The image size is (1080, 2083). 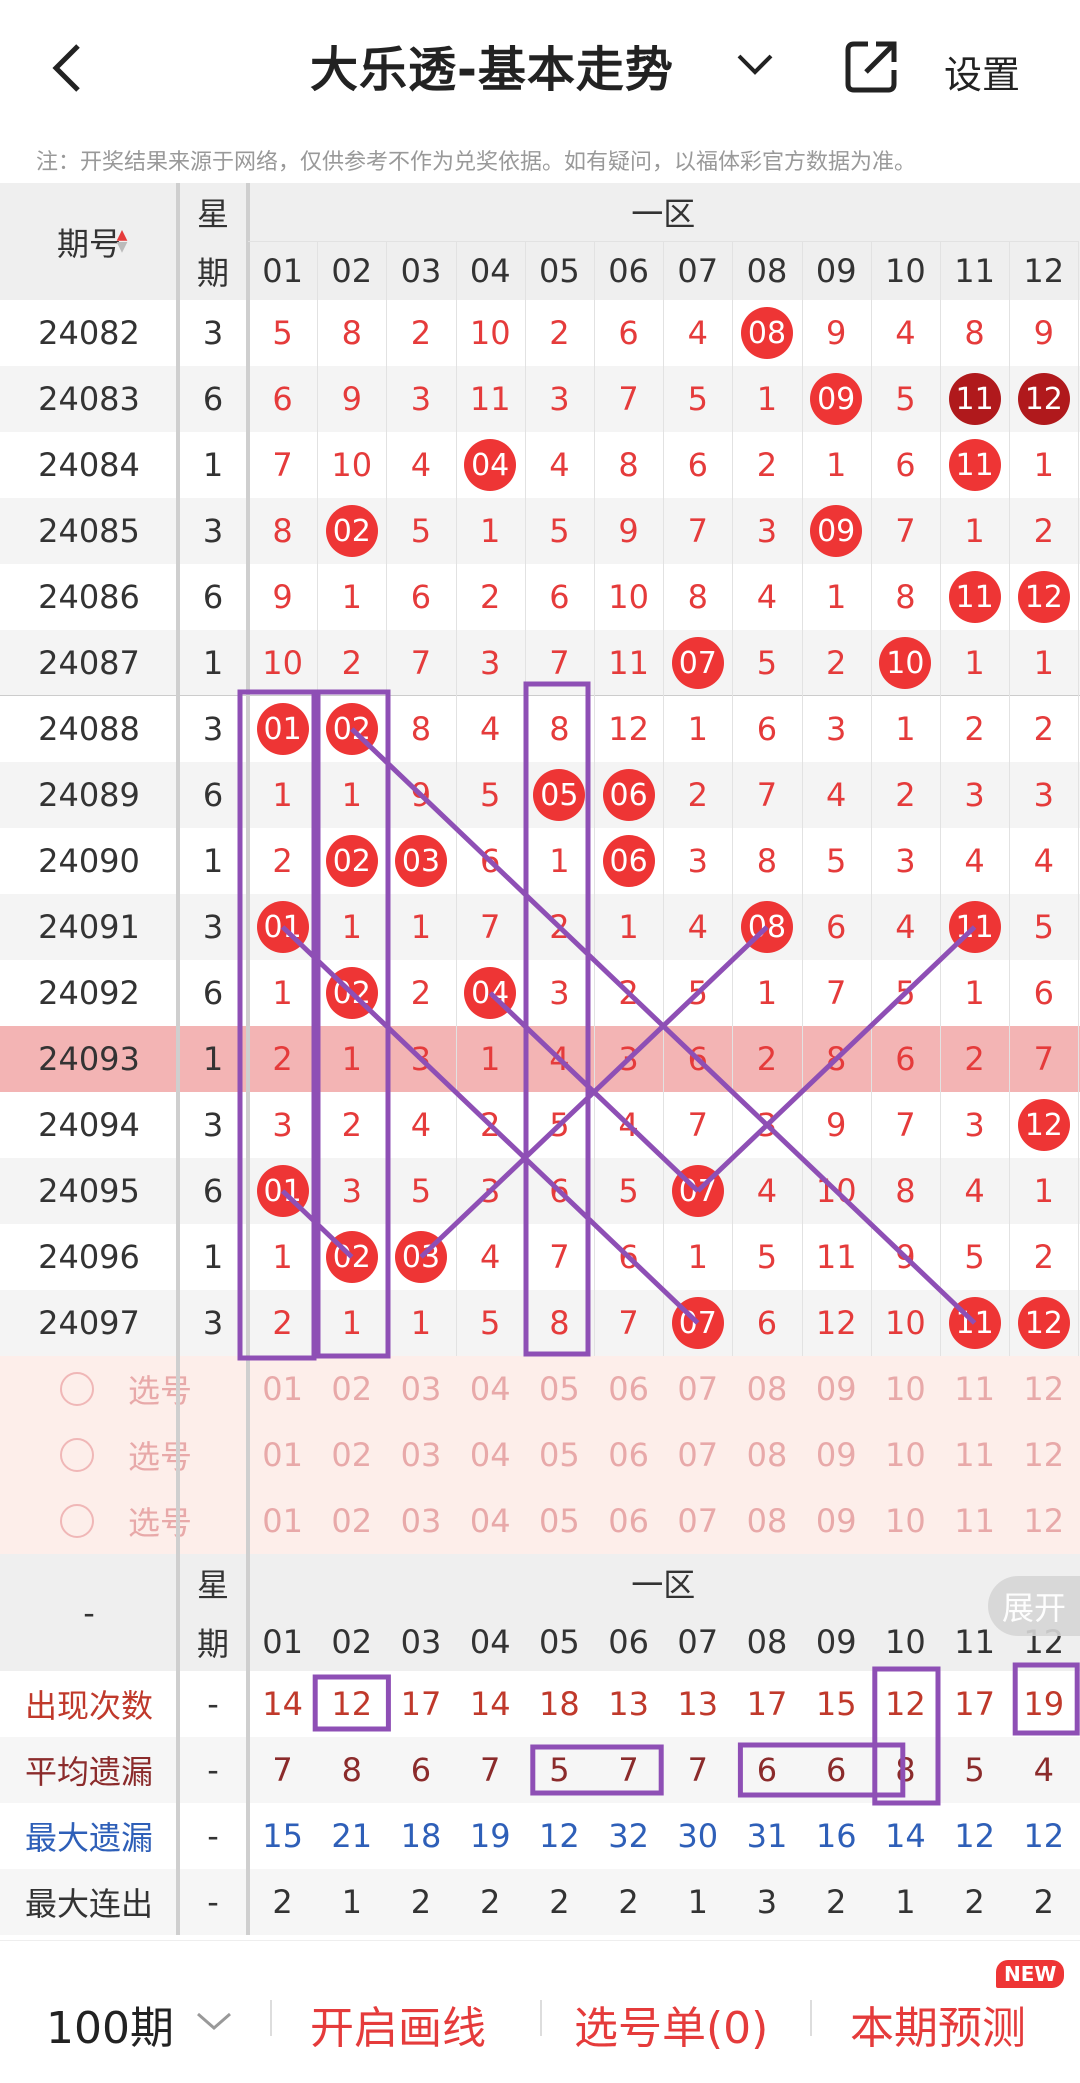 I want to click on chevron-down-icon, so click(x=214, y=2021).